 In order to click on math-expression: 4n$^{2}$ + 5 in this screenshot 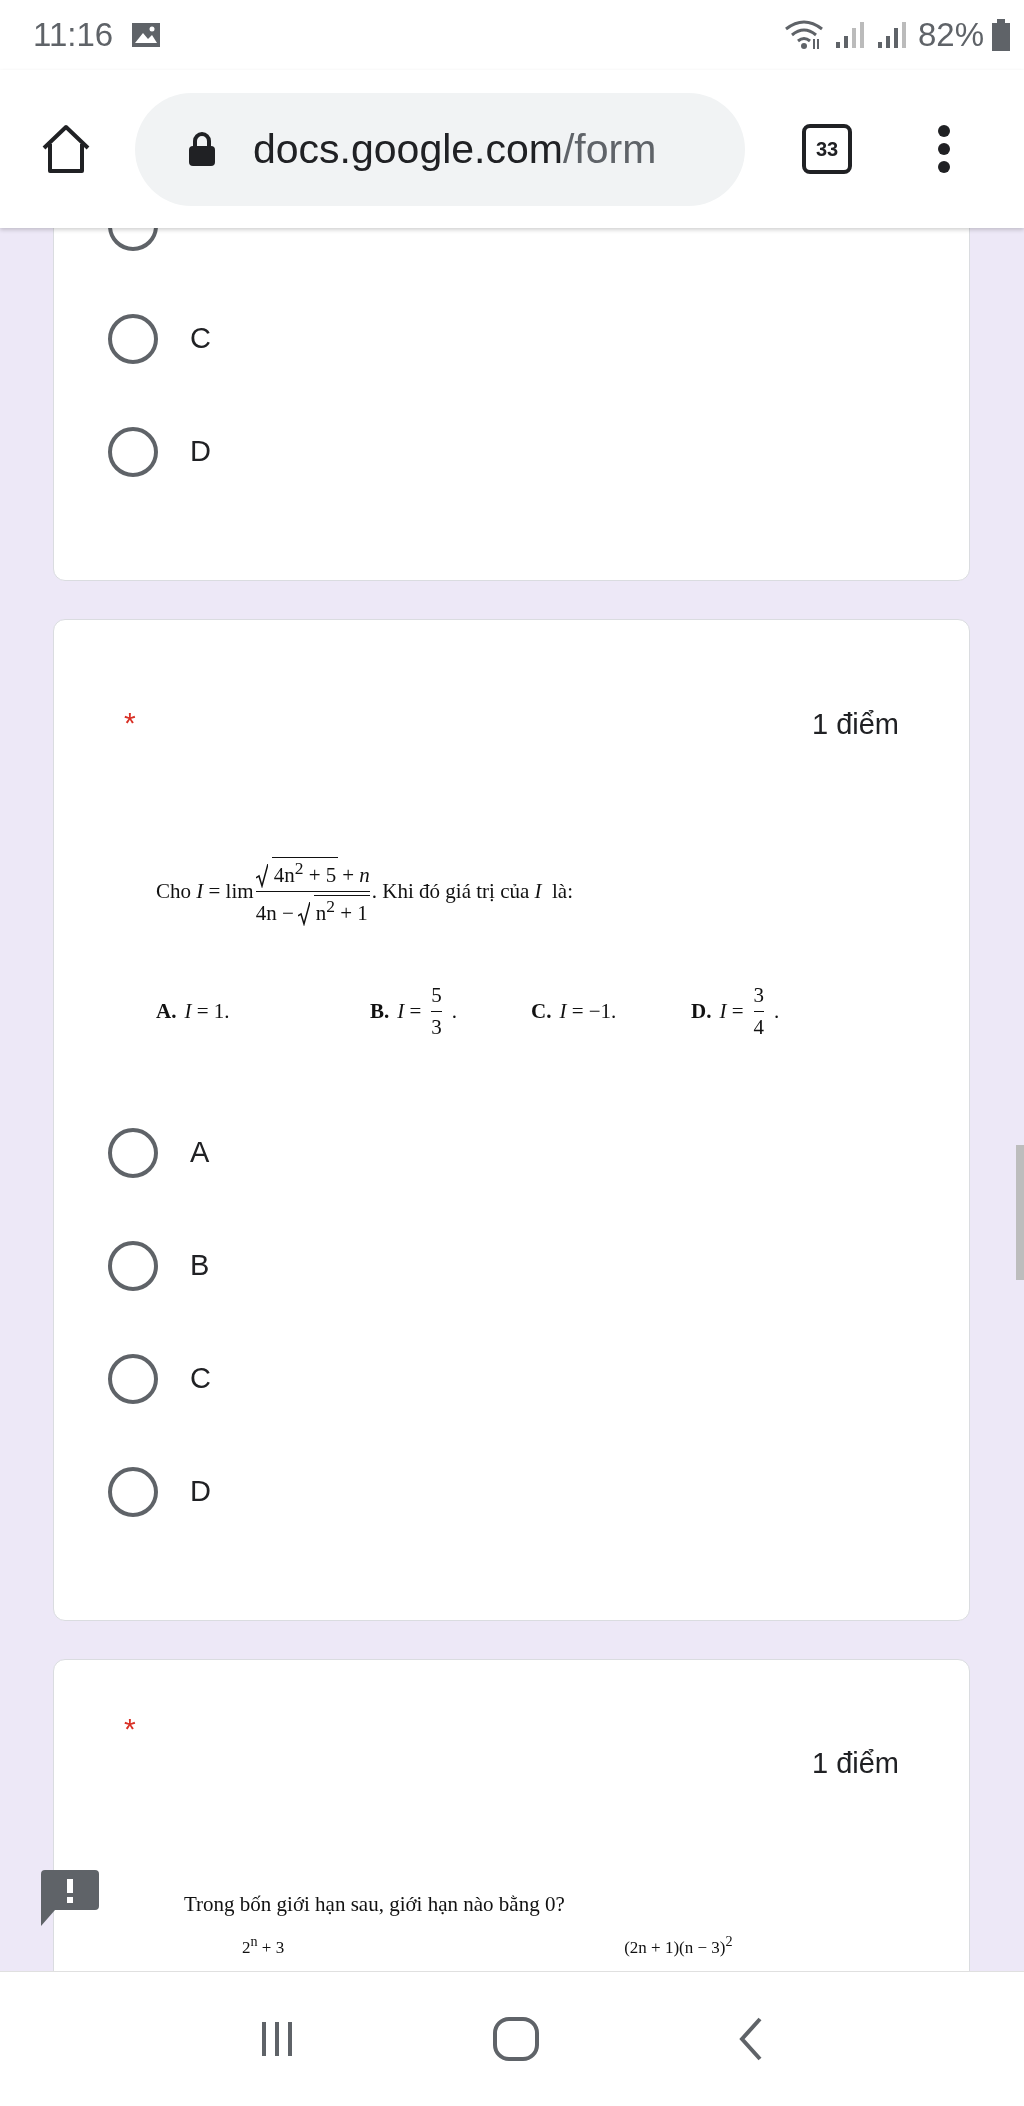, I will do `click(305, 872)`.